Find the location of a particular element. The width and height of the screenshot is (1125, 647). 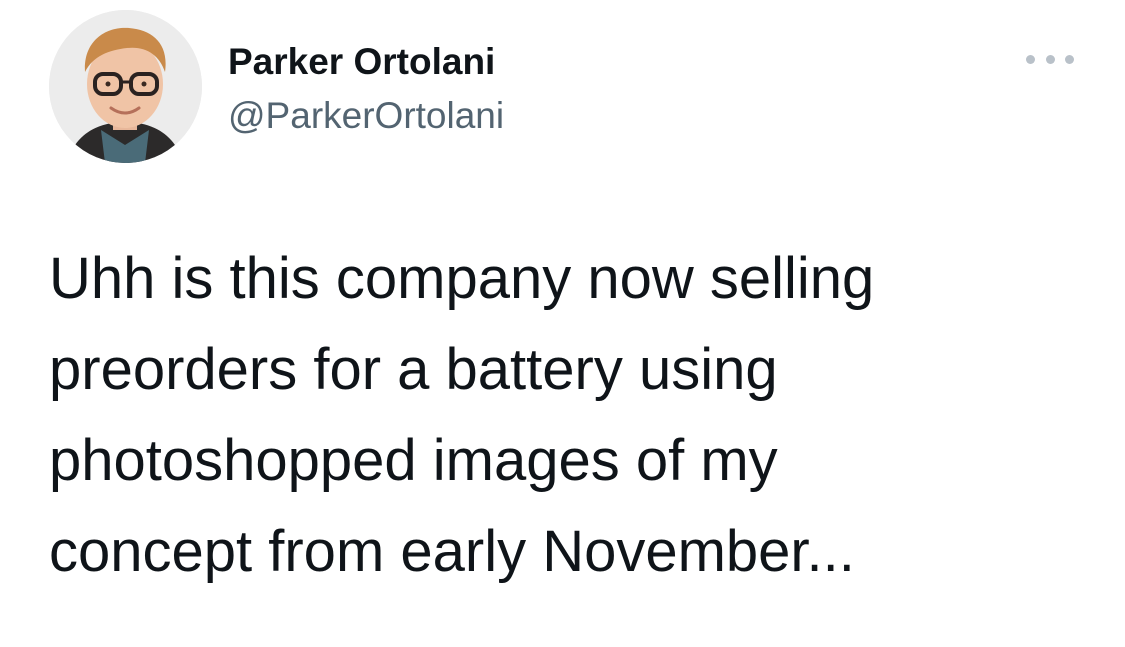

more-options-button is located at coordinates (1050, 59).